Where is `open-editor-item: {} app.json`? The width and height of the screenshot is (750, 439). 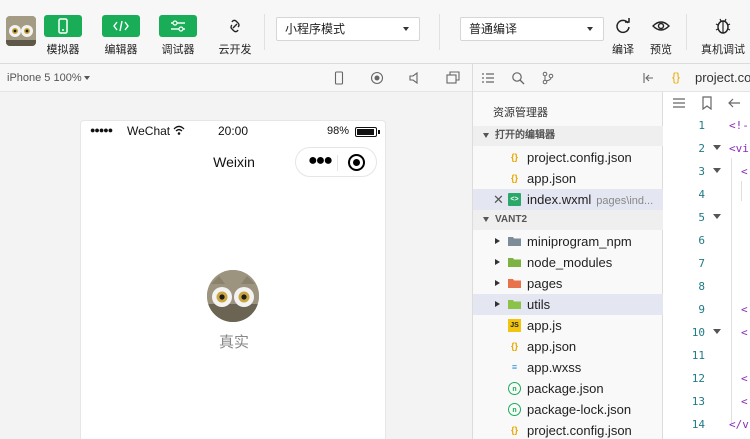
open-editor-item: {} app.json is located at coordinates (568, 178).